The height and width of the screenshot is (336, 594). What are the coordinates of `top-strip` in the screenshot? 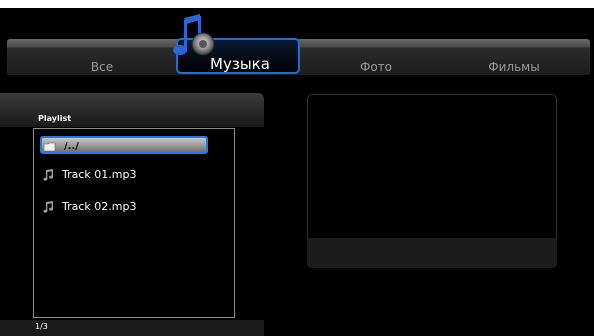 It's located at (297, 4).